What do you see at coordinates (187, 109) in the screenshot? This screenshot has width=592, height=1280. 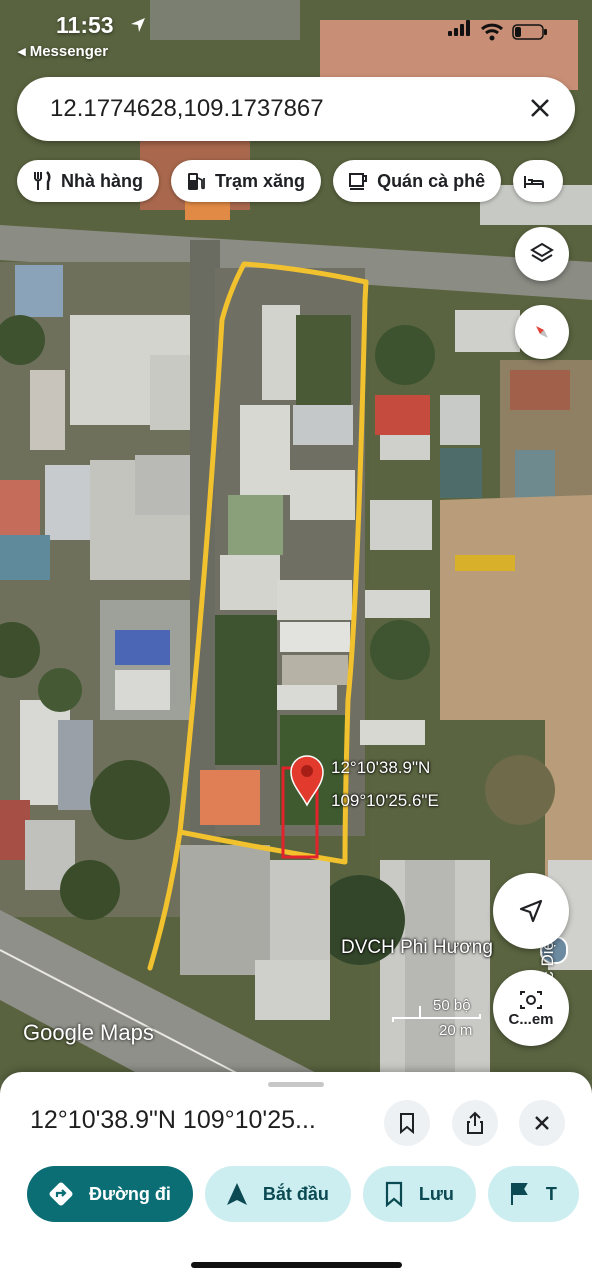 I see `search-input: 12.1774628,109.1737867` at bounding box center [187, 109].